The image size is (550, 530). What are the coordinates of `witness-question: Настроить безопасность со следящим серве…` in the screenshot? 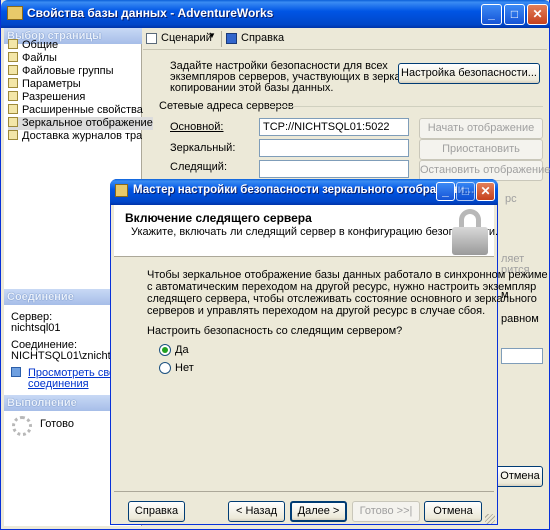 It's located at (275, 331).